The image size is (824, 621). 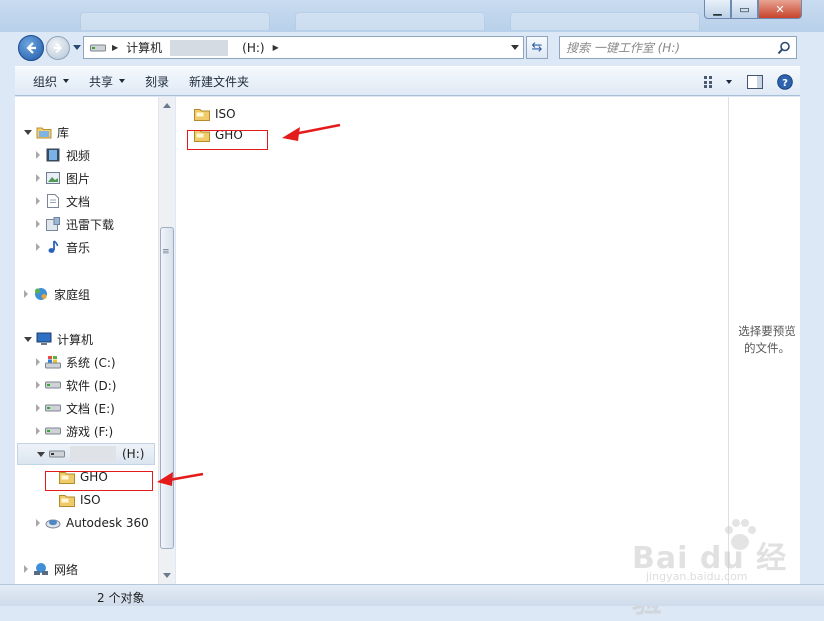 What do you see at coordinates (53, 178) in the screenshot?
I see `picture-icon` at bounding box center [53, 178].